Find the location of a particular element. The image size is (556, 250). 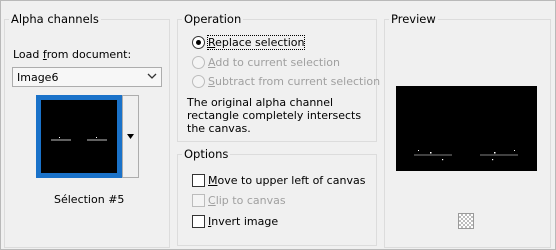

selection-thumbnail is located at coordinates (79, 136).